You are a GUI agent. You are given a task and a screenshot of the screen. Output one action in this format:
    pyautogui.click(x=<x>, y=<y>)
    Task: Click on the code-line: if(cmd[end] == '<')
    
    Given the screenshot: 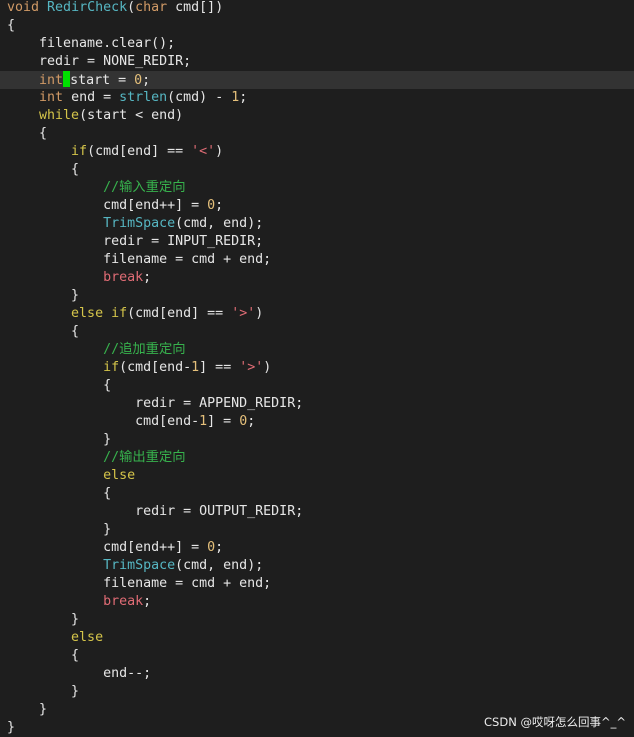 What is the action you would take?
    pyautogui.click(x=320, y=152)
    